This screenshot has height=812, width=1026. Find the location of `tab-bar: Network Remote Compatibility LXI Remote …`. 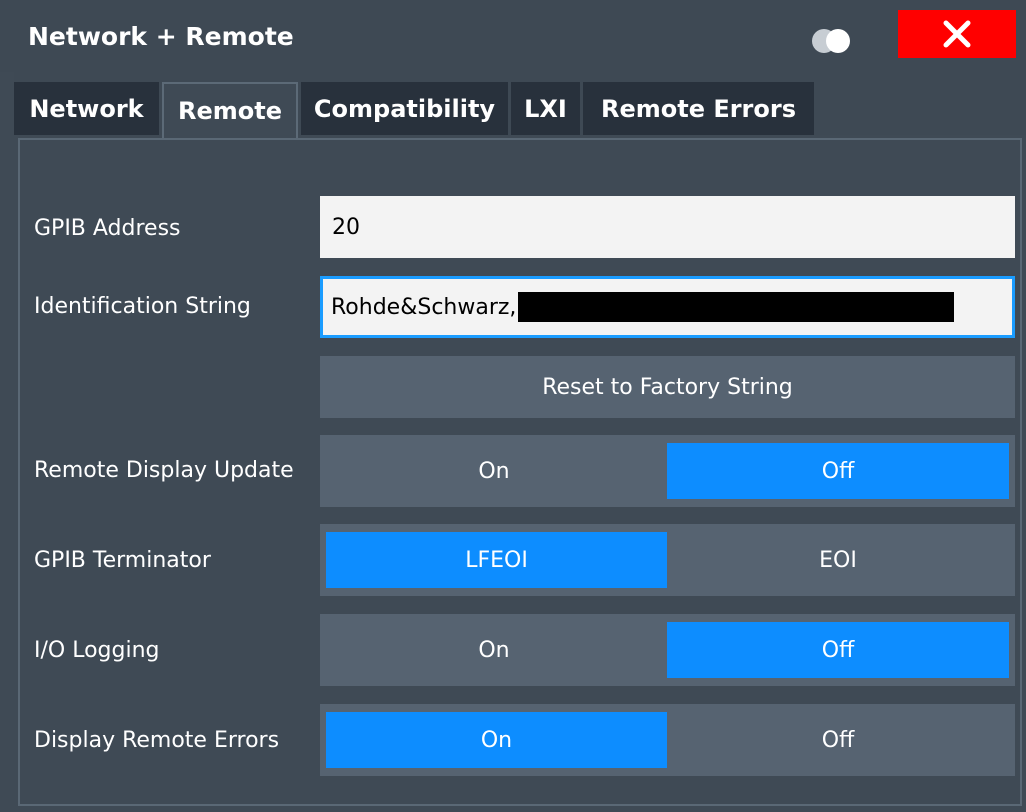

tab-bar: Network Remote Compatibility LXI Remote … is located at coordinates (520, 105).